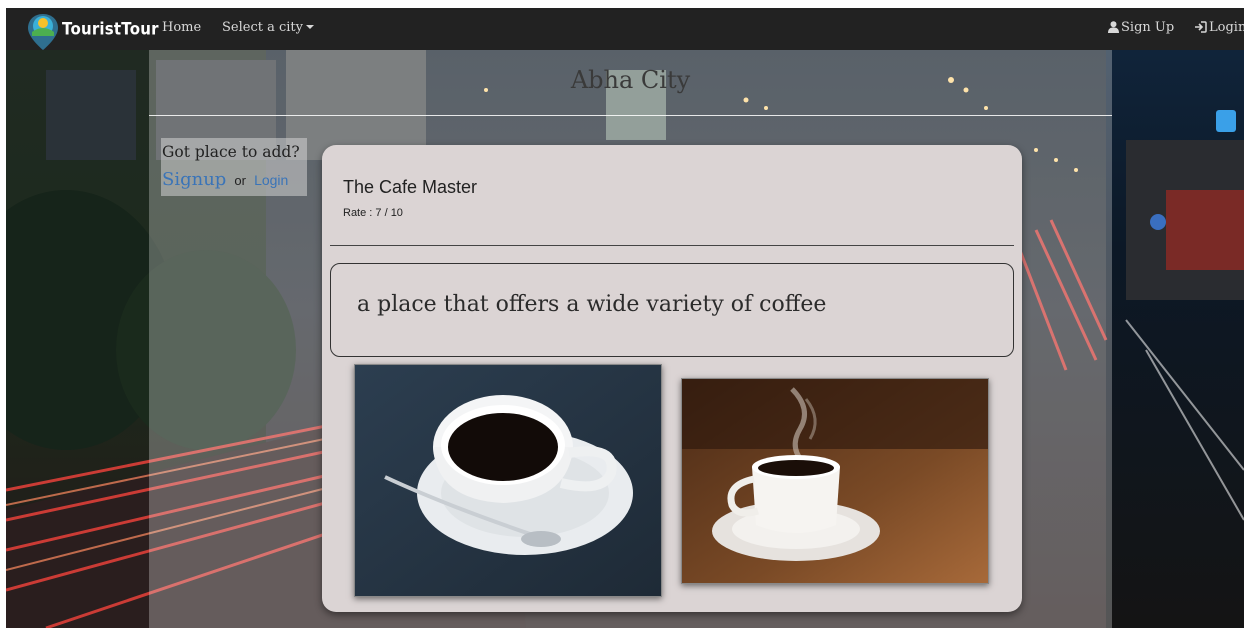 Image resolution: width=1247 pixels, height=628 pixels. I want to click on title-divider, so click(630, 115).